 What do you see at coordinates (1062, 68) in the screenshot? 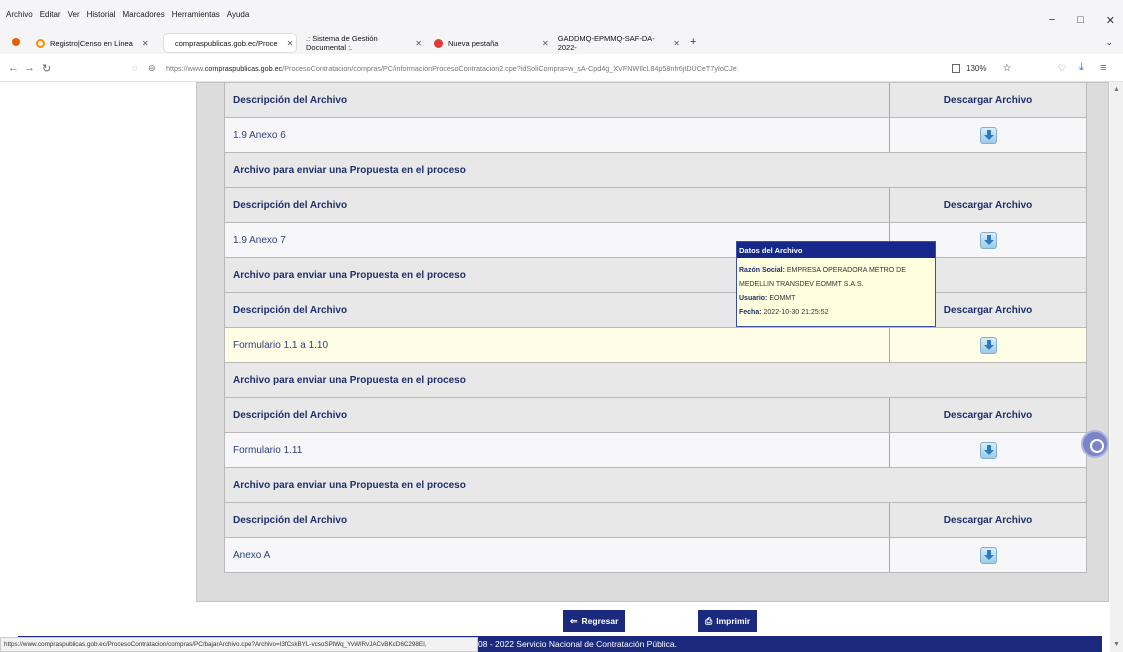
I see `pocket-icon: ♡` at bounding box center [1062, 68].